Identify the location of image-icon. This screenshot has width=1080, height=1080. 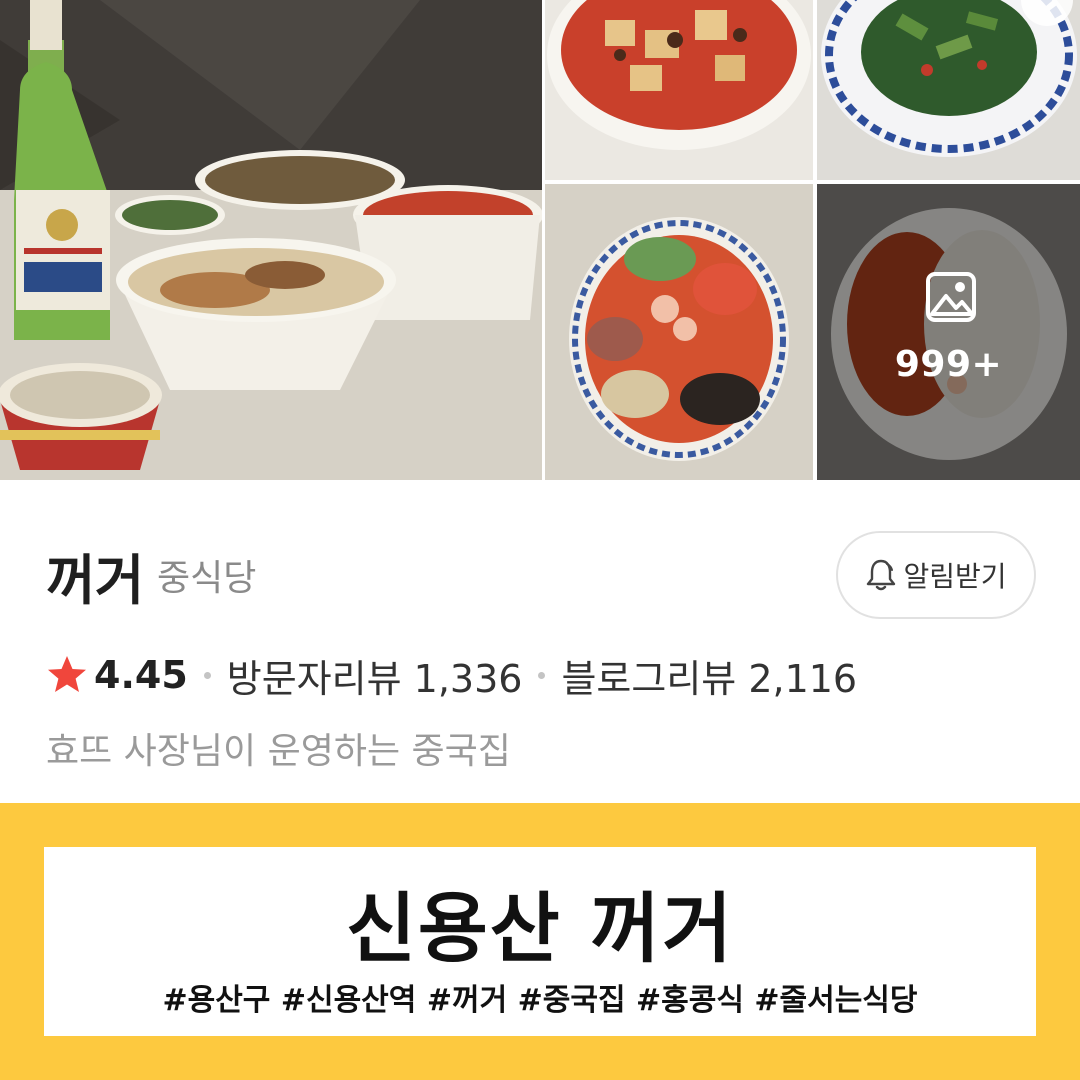
(951, 297).